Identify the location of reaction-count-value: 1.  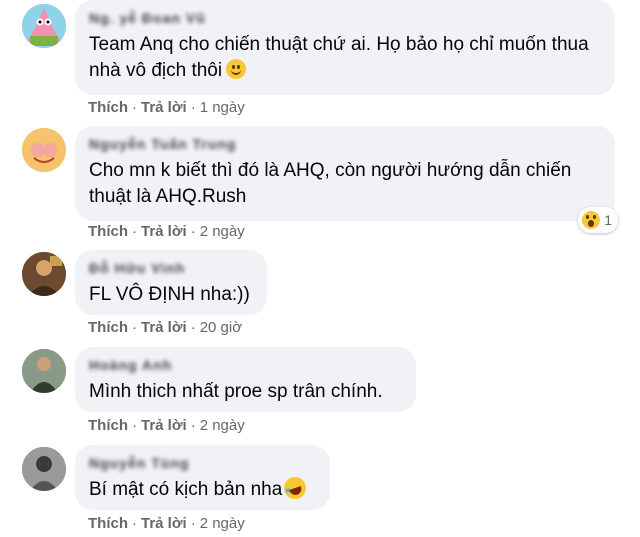
(608, 220).